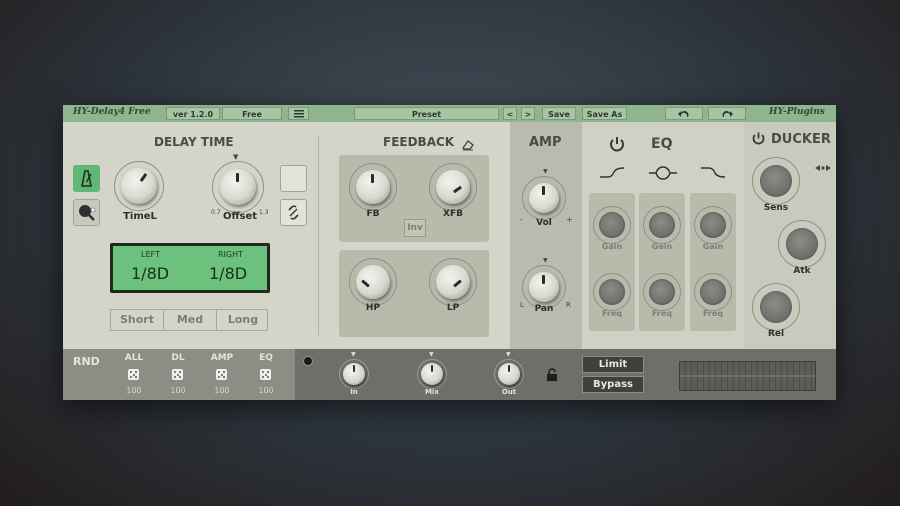  Describe the element at coordinates (86, 178) in the screenshot. I see `tempo-sync-button` at that location.